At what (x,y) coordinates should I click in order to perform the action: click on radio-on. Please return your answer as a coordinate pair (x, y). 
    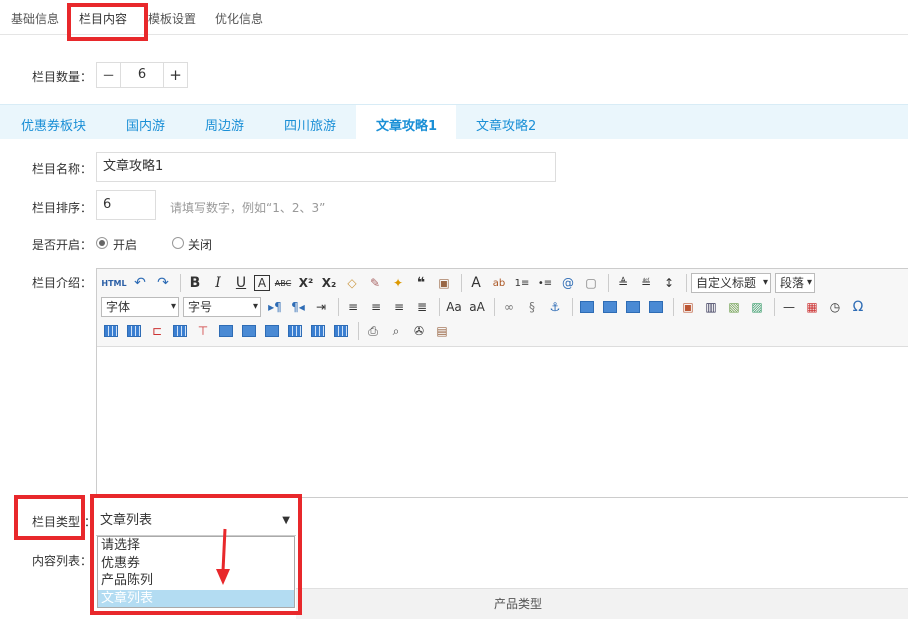
    Looking at the image, I should click on (102, 243).